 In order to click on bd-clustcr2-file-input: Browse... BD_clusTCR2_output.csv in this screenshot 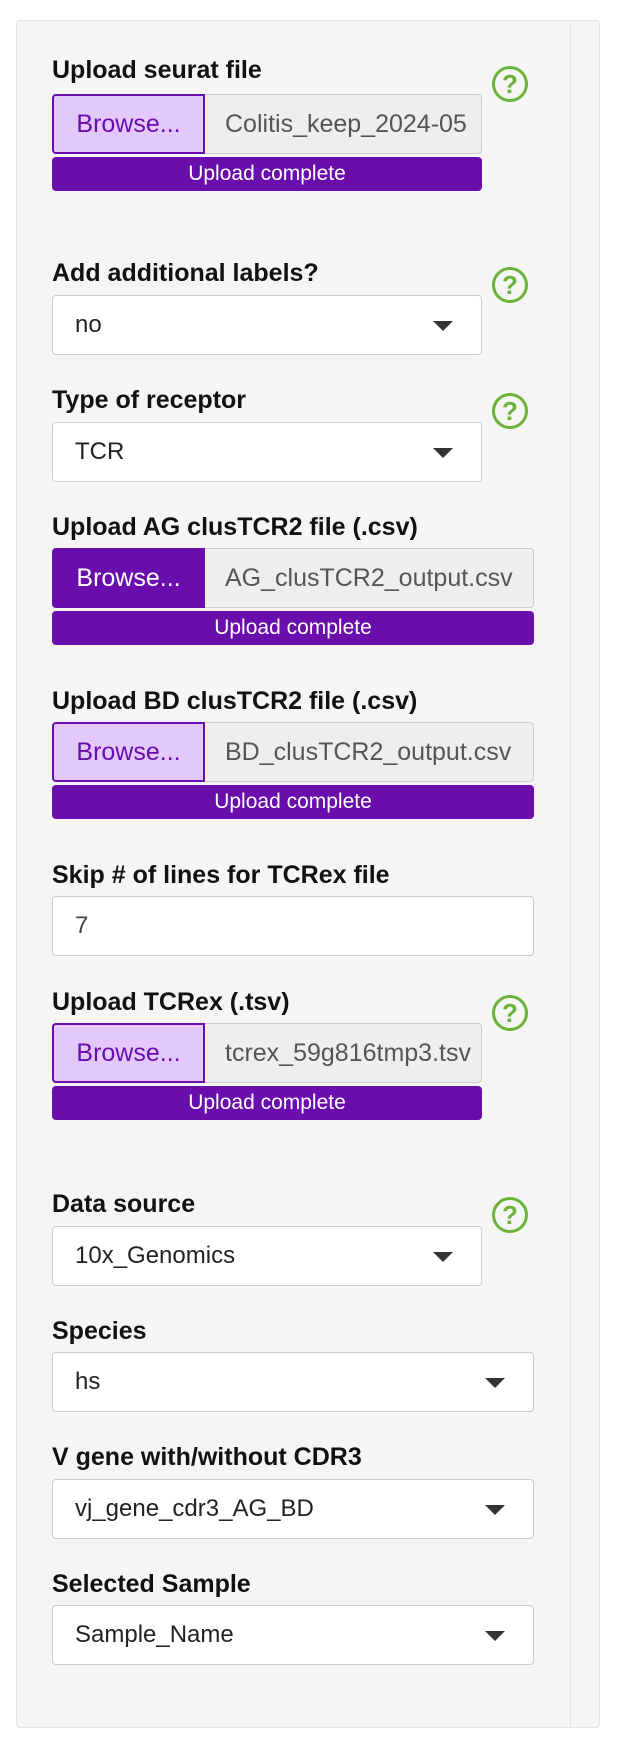, I will do `click(293, 752)`.